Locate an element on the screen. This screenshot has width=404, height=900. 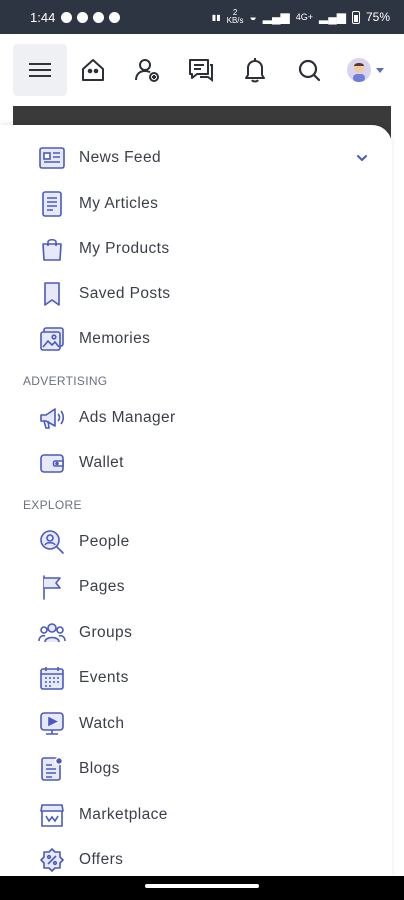
hamburger-icon is located at coordinates (40, 70).